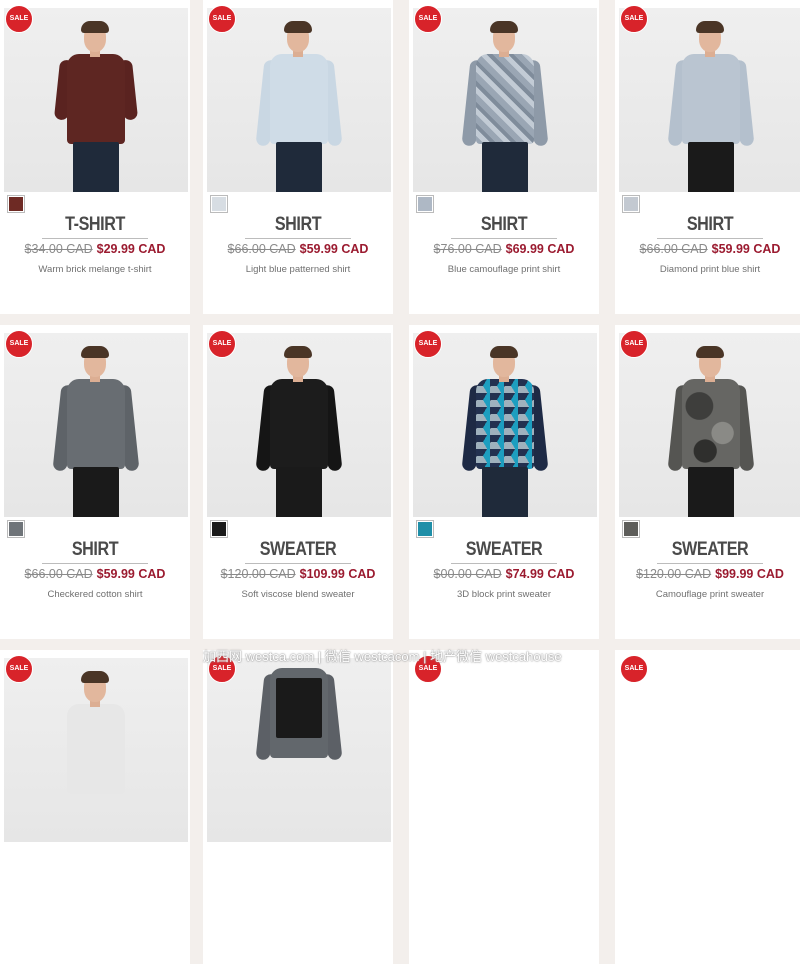 This screenshot has height=964, width=800. Describe the element at coordinates (95, 269) in the screenshot. I see `product-description: Warm brick melange t-shirt` at that location.